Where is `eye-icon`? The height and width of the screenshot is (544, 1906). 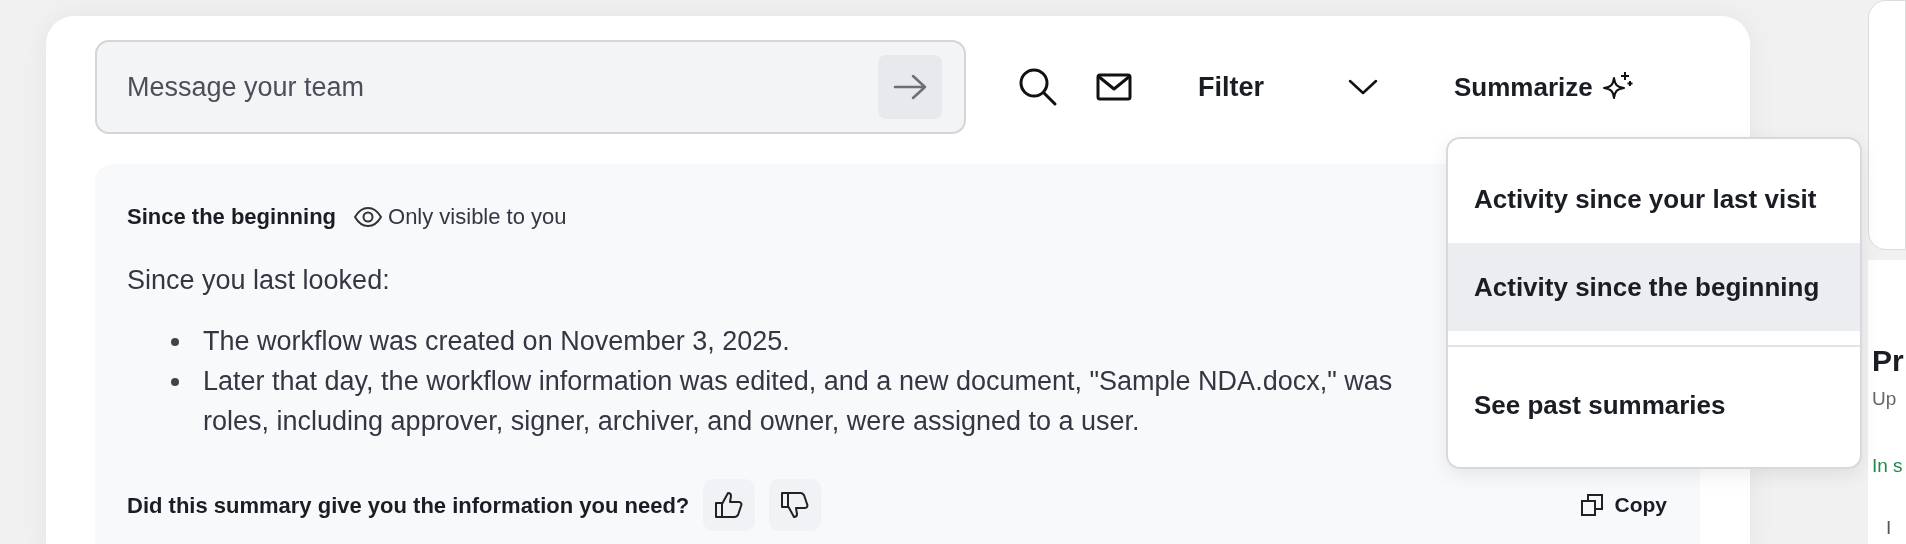
eye-icon is located at coordinates (368, 216).